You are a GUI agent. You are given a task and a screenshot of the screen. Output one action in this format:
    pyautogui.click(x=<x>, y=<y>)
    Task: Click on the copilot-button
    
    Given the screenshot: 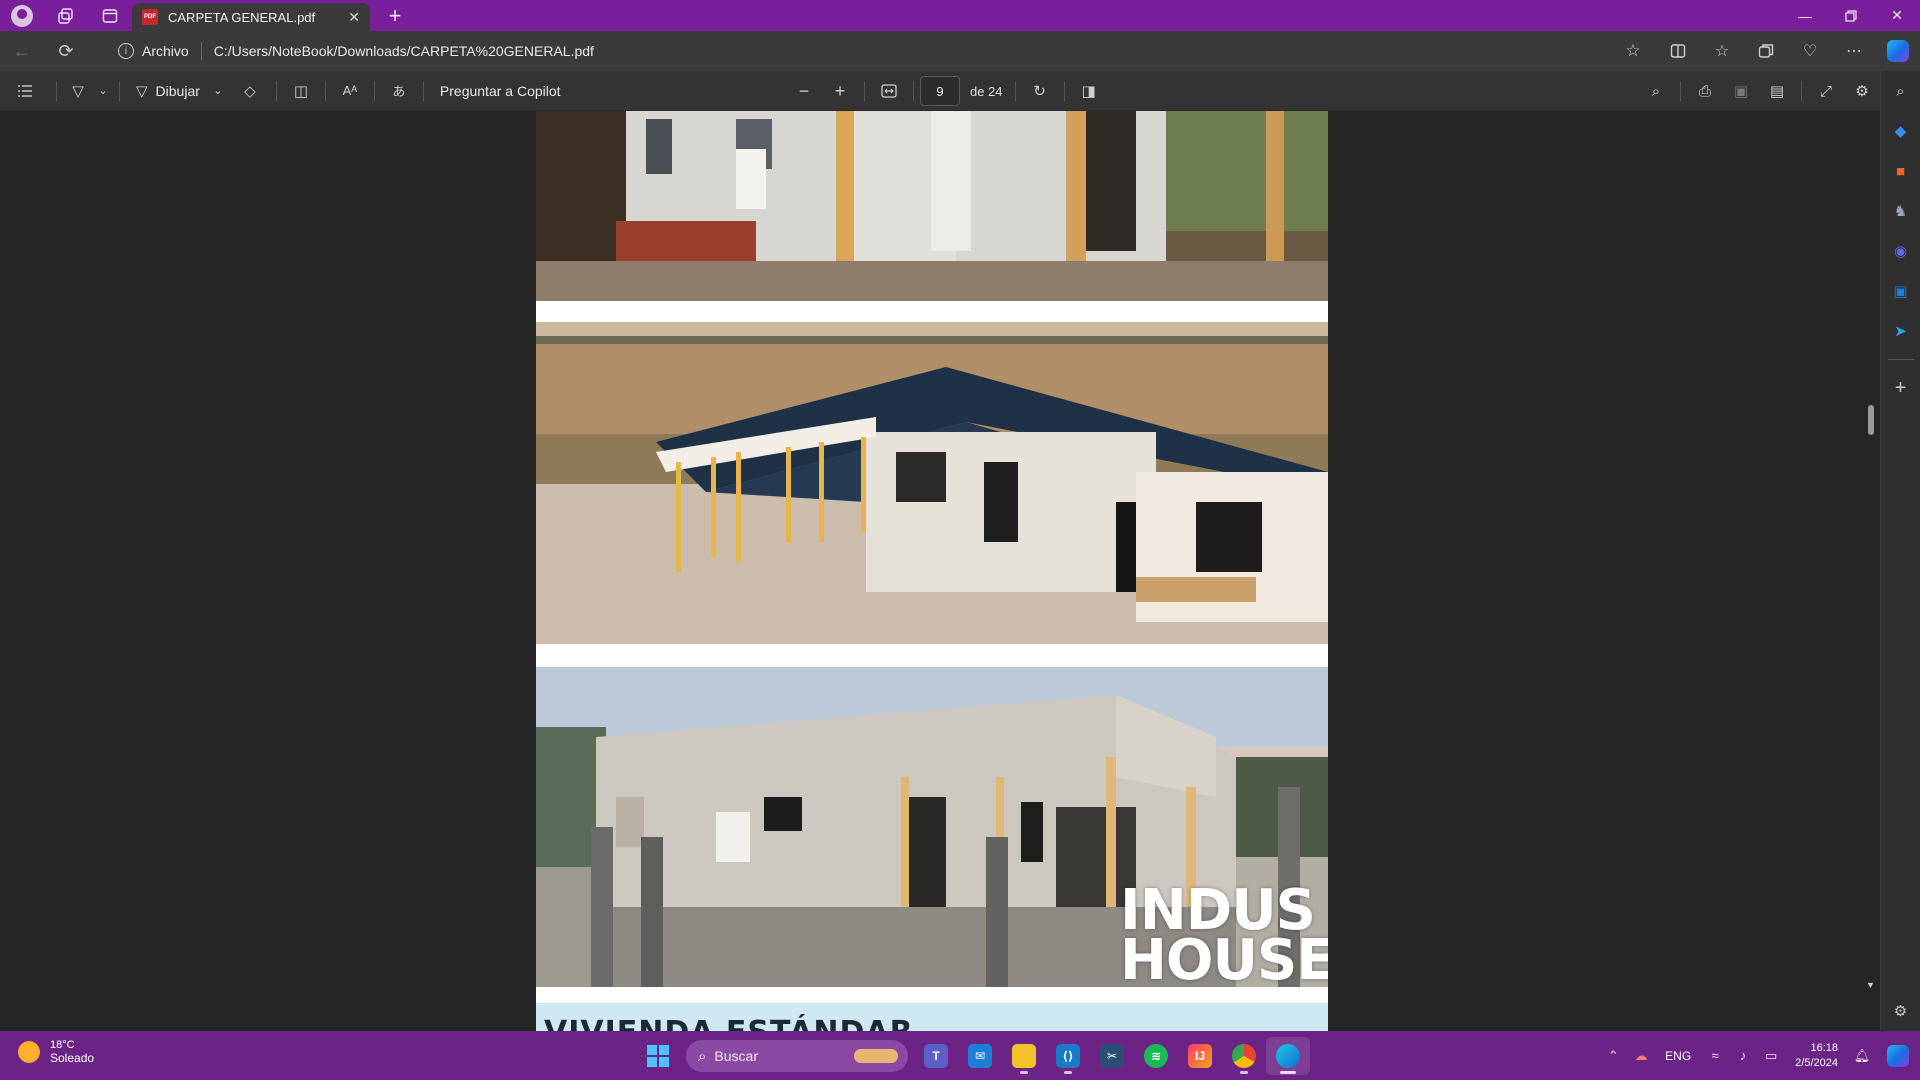 What is the action you would take?
    pyautogui.click(x=1898, y=51)
    